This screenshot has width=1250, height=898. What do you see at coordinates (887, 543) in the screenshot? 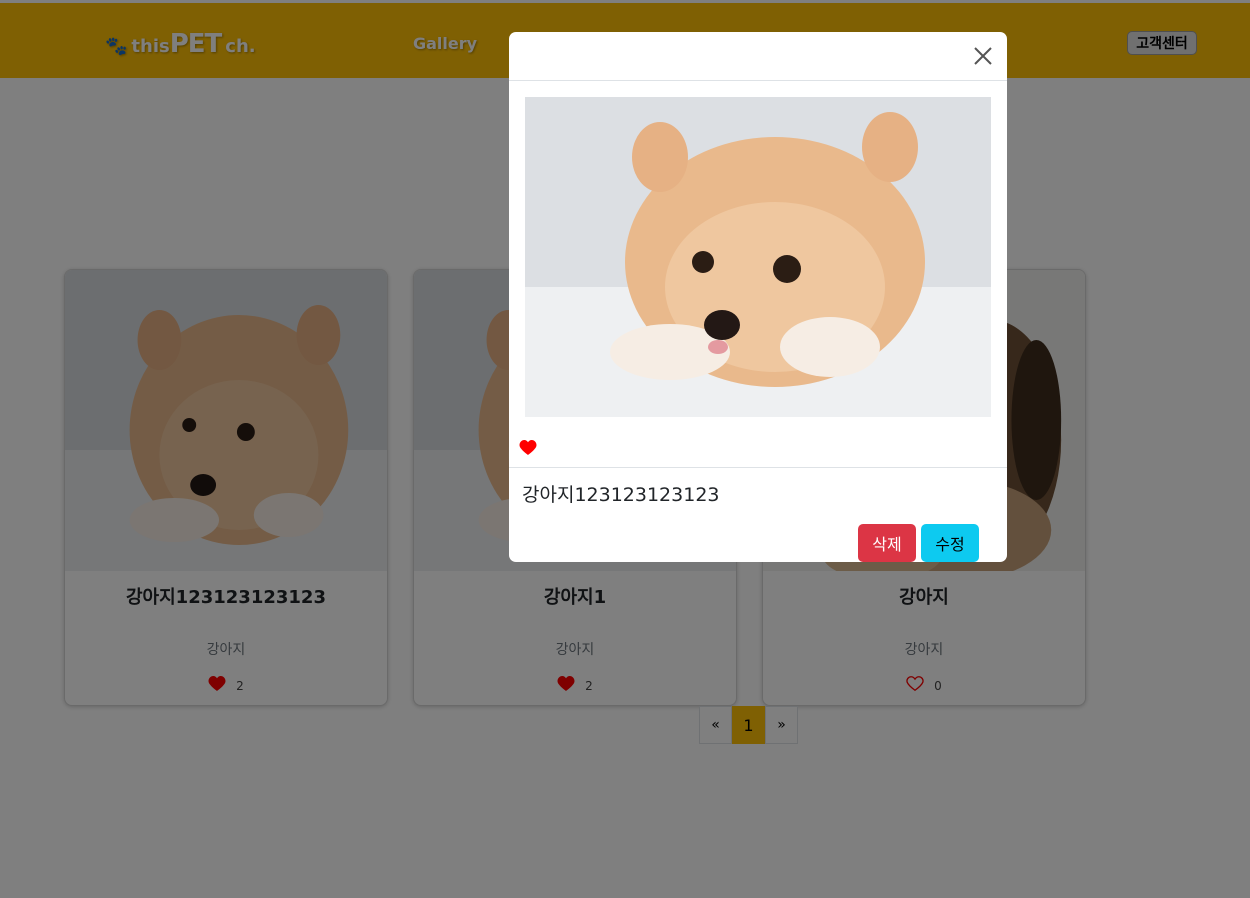
I see `delete-button: 삭제` at bounding box center [887, 543].